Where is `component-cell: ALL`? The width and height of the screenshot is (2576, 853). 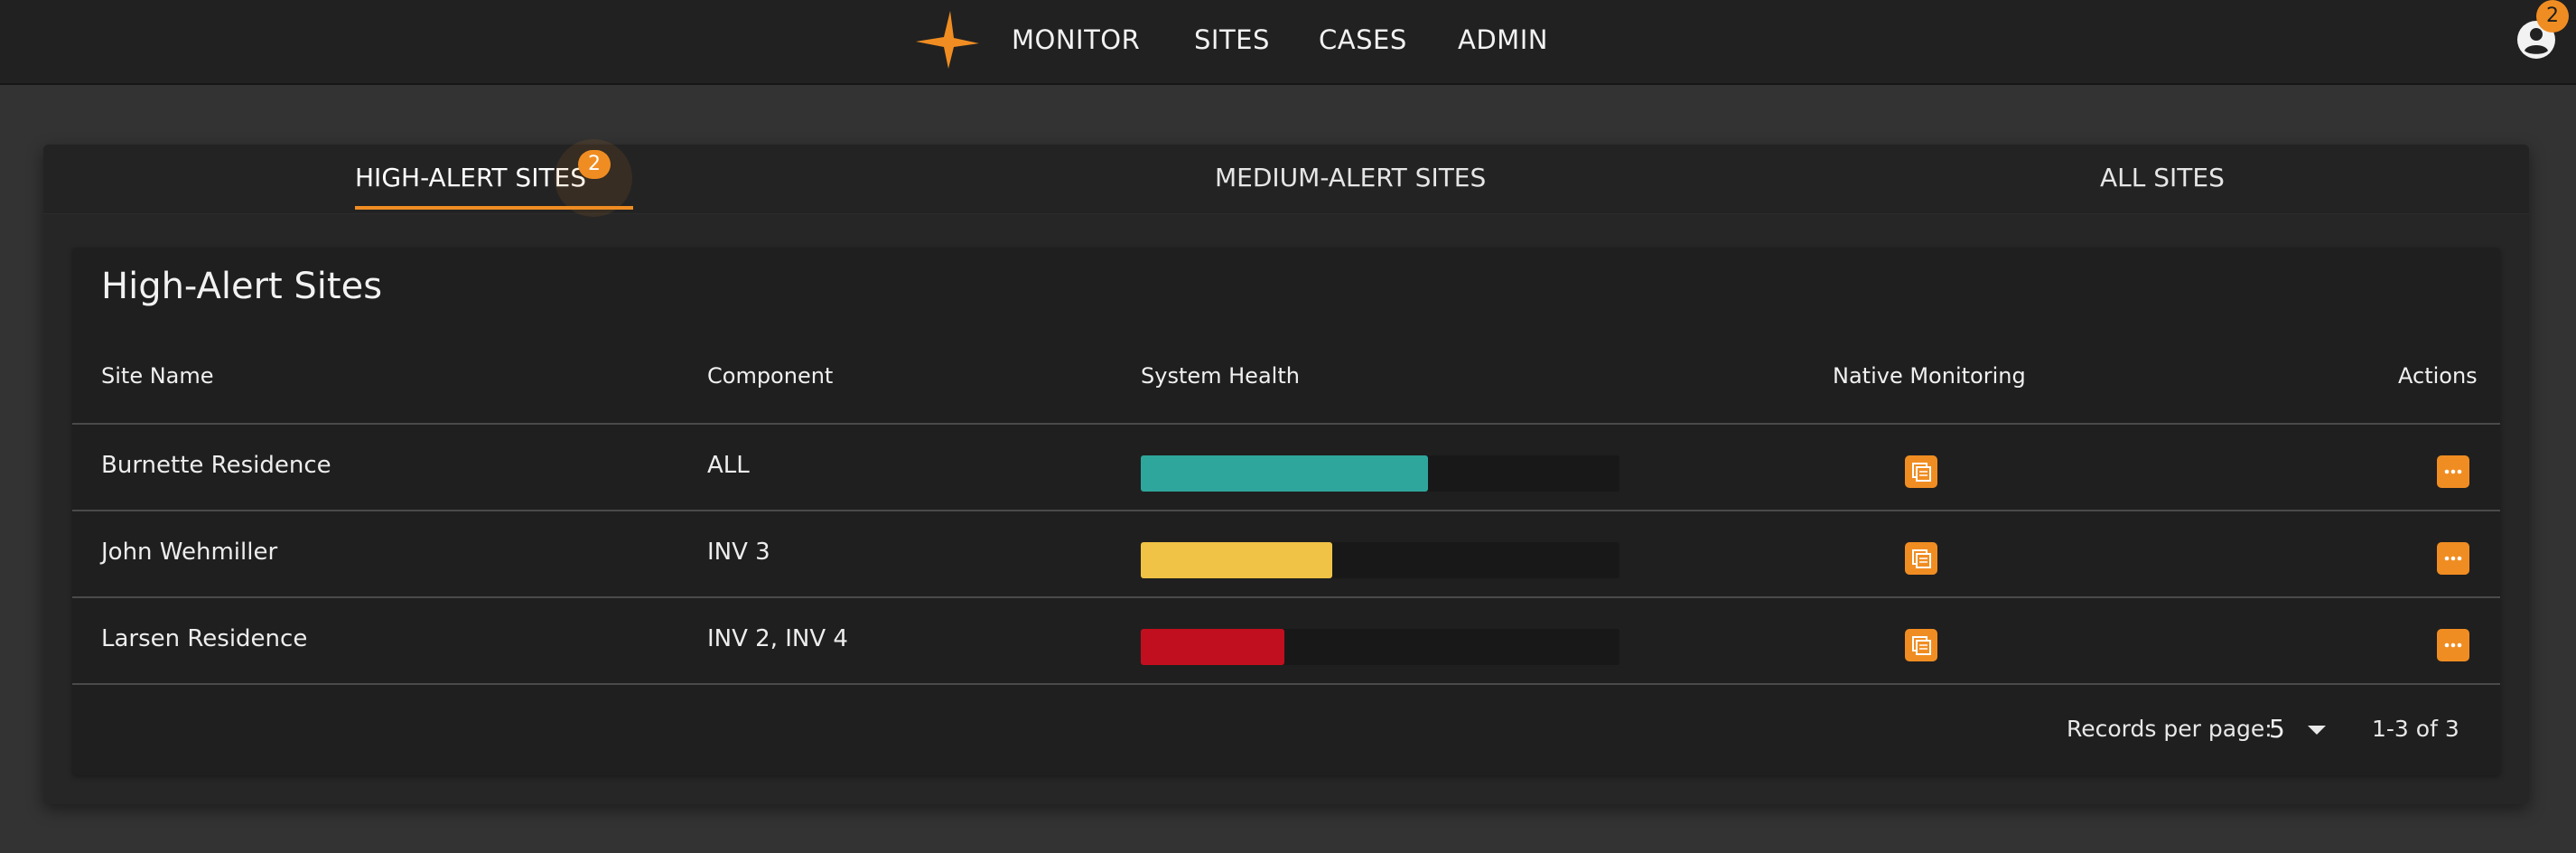 component-cell: ALL is located at coordinates (728, 466).